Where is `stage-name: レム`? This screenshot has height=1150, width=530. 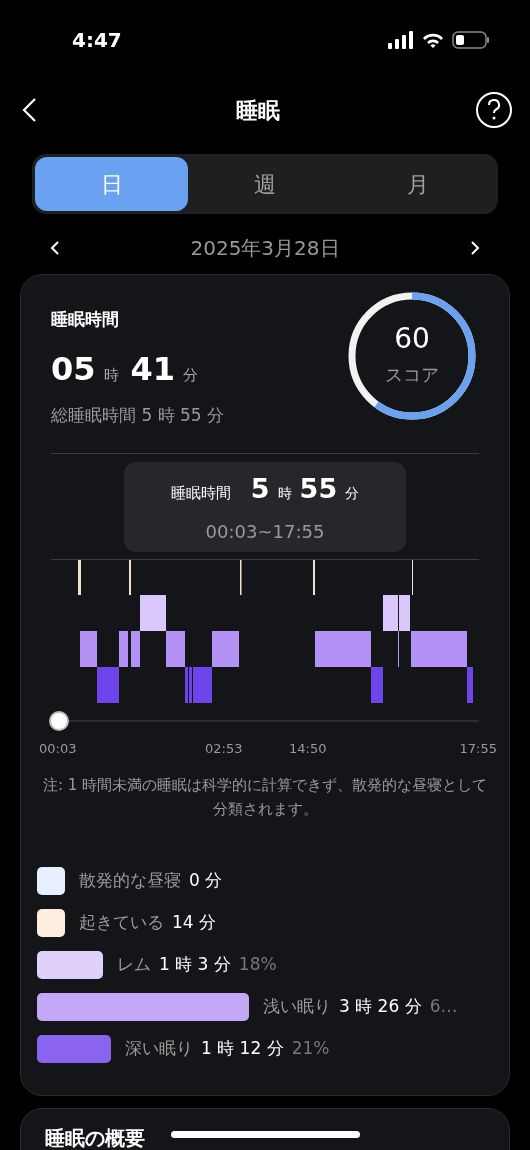 stage-name: レム is located at coordinates (134, 965).